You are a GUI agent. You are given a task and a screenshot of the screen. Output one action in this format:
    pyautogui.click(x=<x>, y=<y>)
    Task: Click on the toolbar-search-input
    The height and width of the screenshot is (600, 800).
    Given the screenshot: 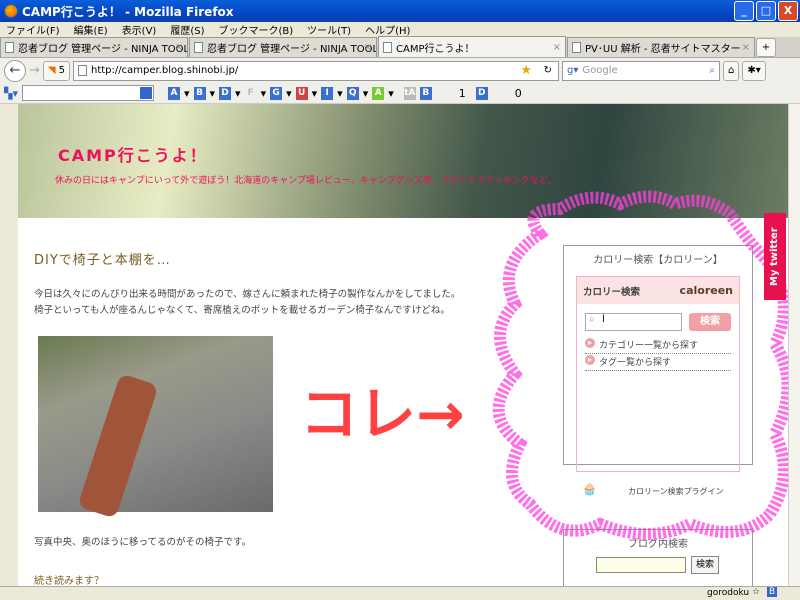 What is the action you would take?
    pyautogui.click(x=87, y=93)
    